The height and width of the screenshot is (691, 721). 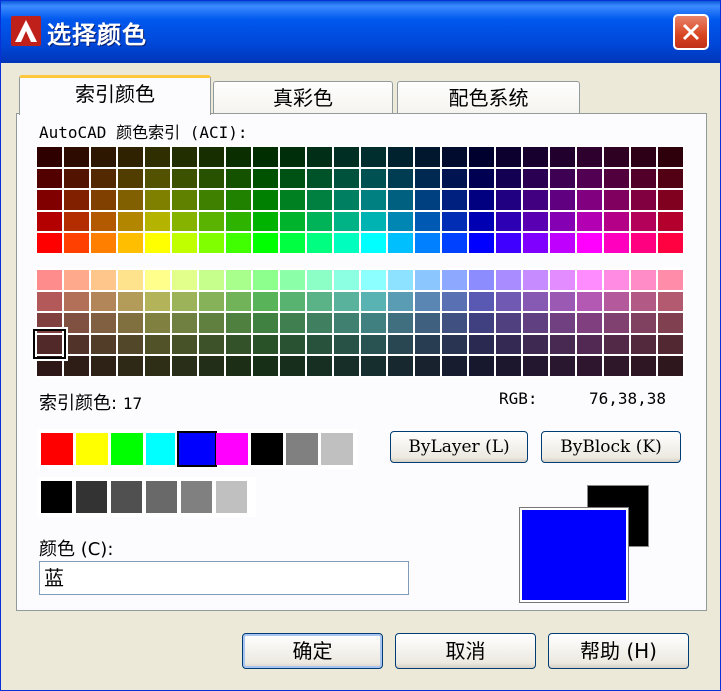 What do you see at coordinates (360, 200) in the screenshot?
I see `aci-palette-top` at bounding box center [360, 200].